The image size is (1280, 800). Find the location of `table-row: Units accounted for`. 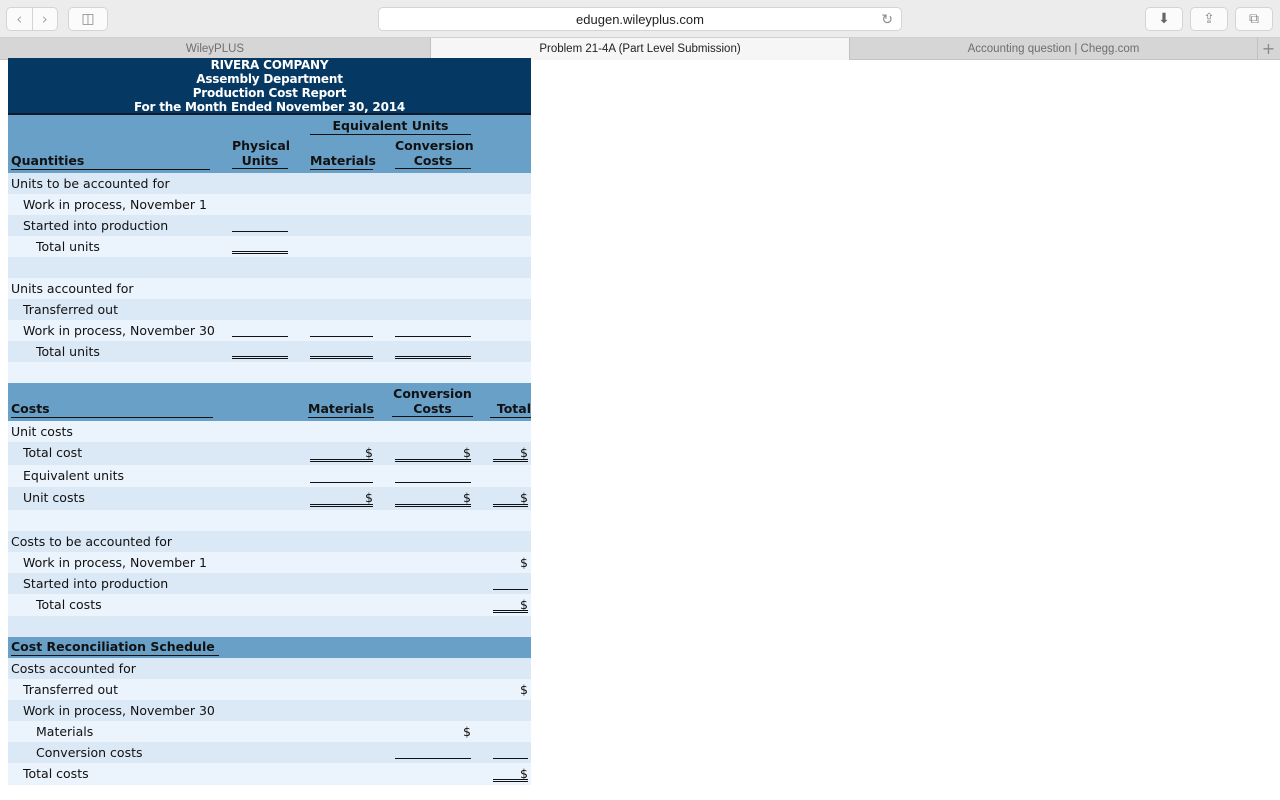

table-row: Units accounted for is located at coordinates (269, 288).